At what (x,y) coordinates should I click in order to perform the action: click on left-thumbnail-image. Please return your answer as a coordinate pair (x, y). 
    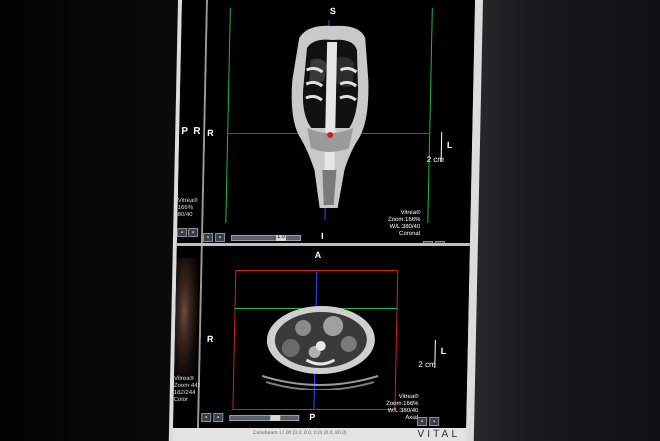
    Looking at the image, I should click on (186, 318).